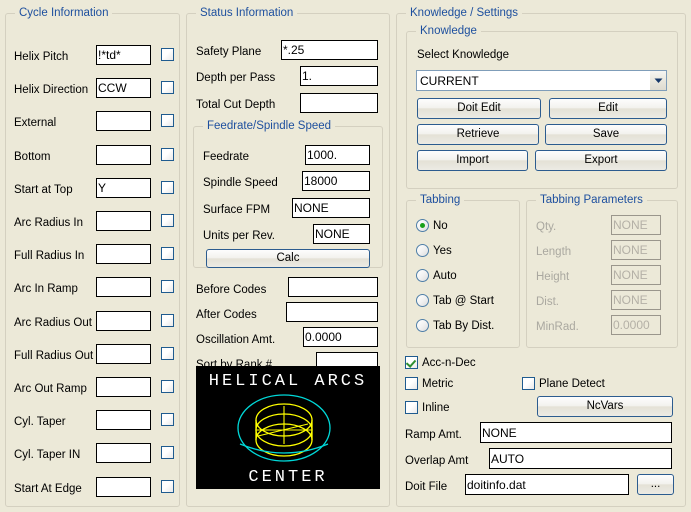  Describe the element at coordinates (47, 455) in the screenshot. I see `cycle-row-label: Cyl. Taper IN` at that location.